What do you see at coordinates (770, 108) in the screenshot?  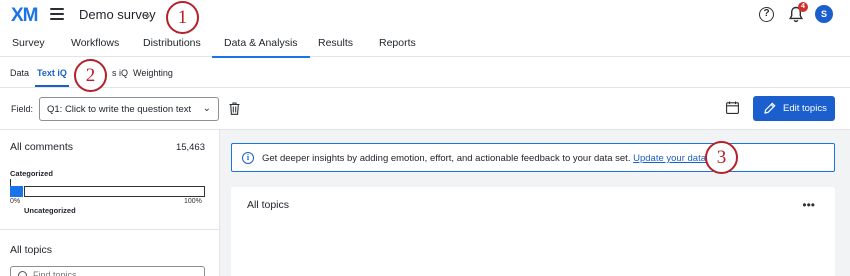 I see `pencil-icon` at bounding box center [770, 108].